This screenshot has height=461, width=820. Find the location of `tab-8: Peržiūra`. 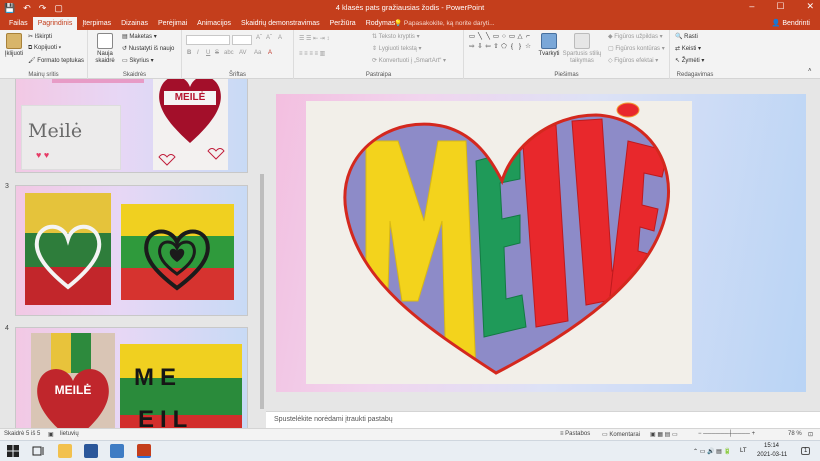

tab-8: Peržiūra is located at coordinates (343, 23).